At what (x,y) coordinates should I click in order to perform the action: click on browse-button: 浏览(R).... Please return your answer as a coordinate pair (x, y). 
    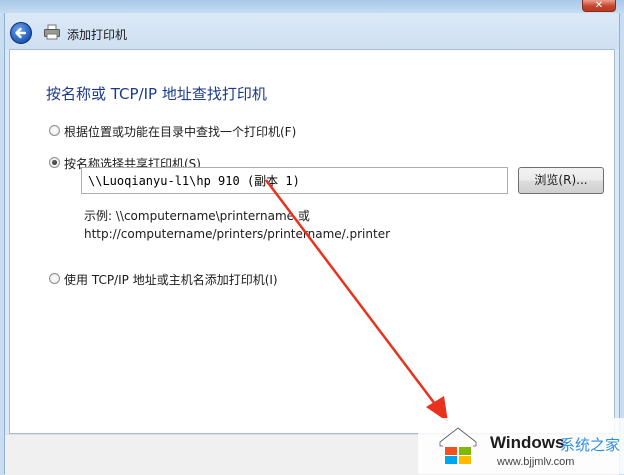
    Looking at the image, I should click on (561, 180).